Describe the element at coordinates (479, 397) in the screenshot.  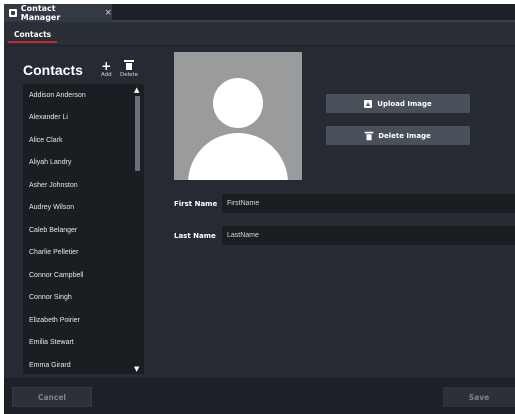
I see `save-button: Save` at that location.